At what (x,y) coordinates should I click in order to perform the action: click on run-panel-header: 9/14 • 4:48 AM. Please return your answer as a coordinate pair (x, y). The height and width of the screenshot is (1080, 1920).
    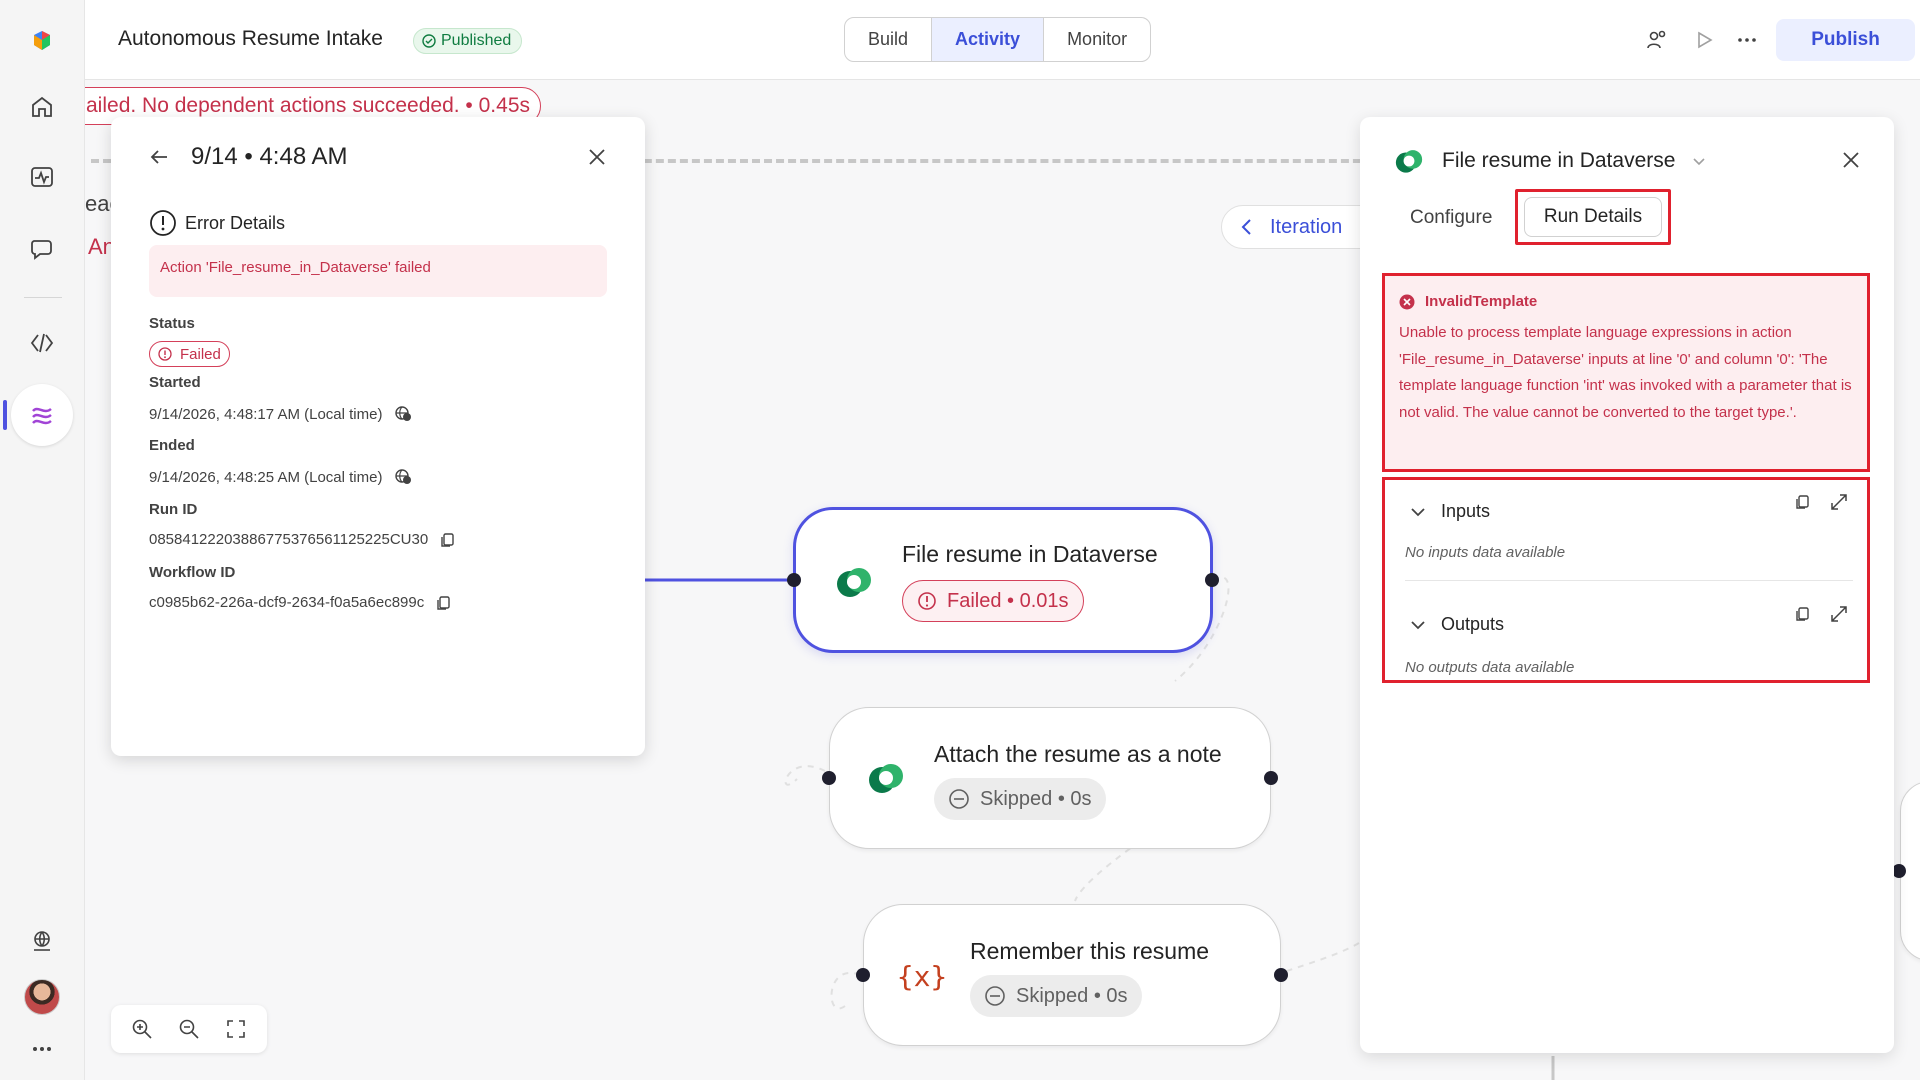
    Looking at the image, I should click on (247, 157).